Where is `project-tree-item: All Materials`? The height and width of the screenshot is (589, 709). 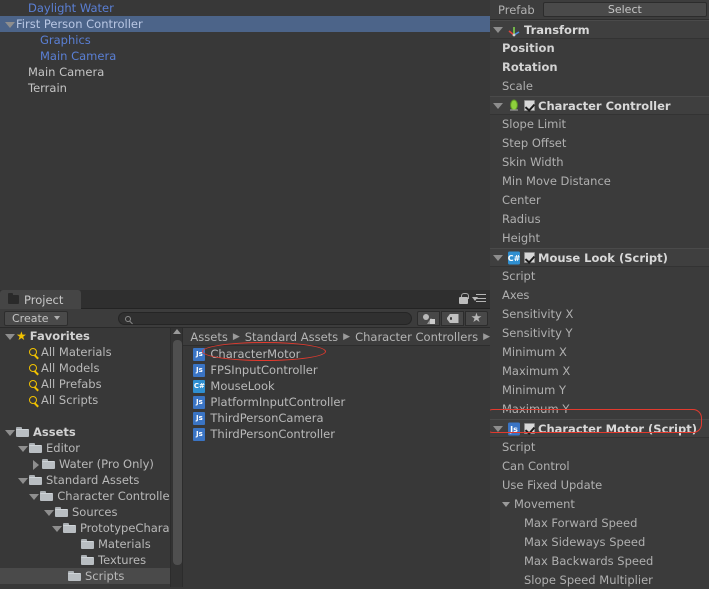
project-tree-item: All Materials is located at coordinates (85, 352).